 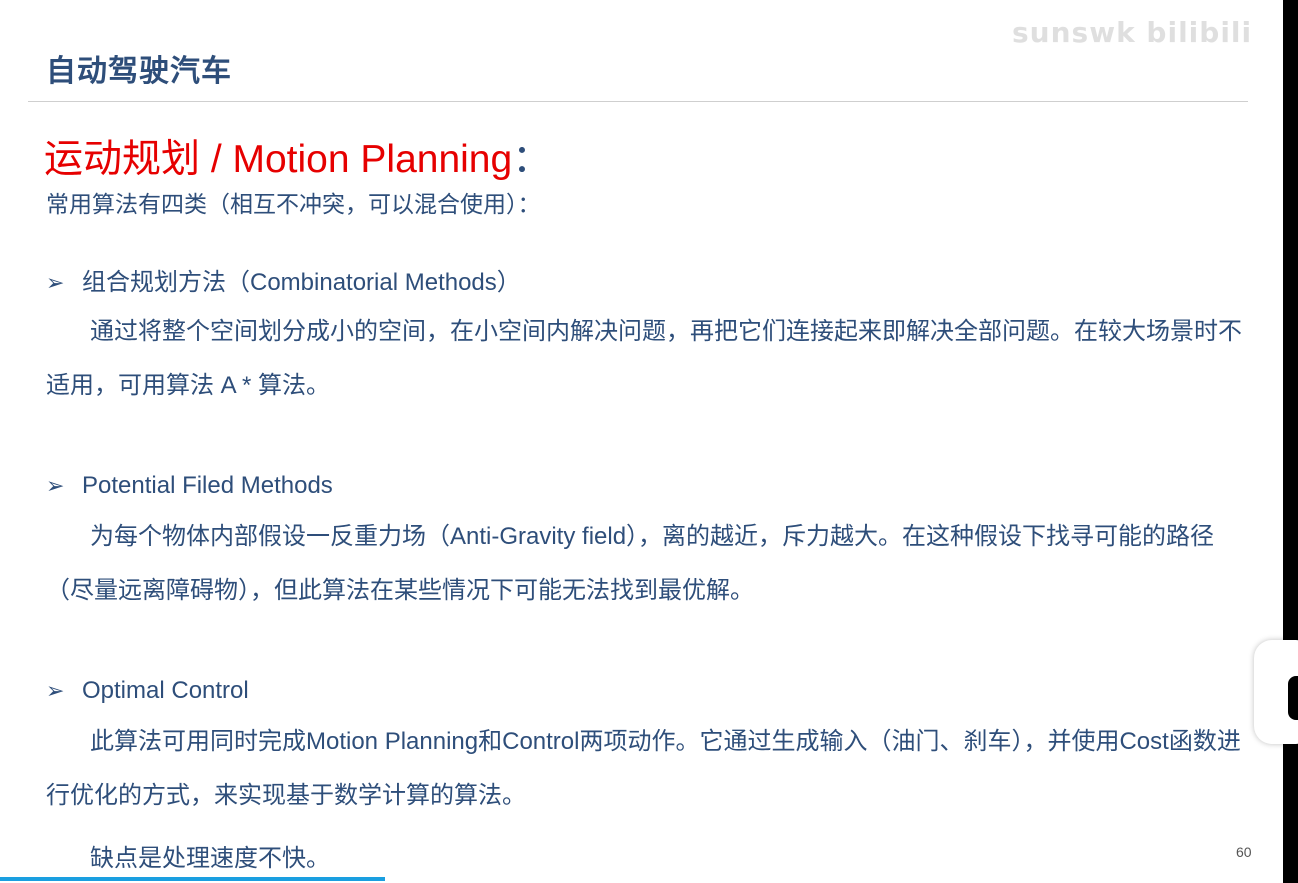 What do you see at coordinates (293, 204) in the screenshot?
I see `section-subtitle: 常用算法有四类（相互不冲突，可以混合使用）：` at bounding box center [293, 204].